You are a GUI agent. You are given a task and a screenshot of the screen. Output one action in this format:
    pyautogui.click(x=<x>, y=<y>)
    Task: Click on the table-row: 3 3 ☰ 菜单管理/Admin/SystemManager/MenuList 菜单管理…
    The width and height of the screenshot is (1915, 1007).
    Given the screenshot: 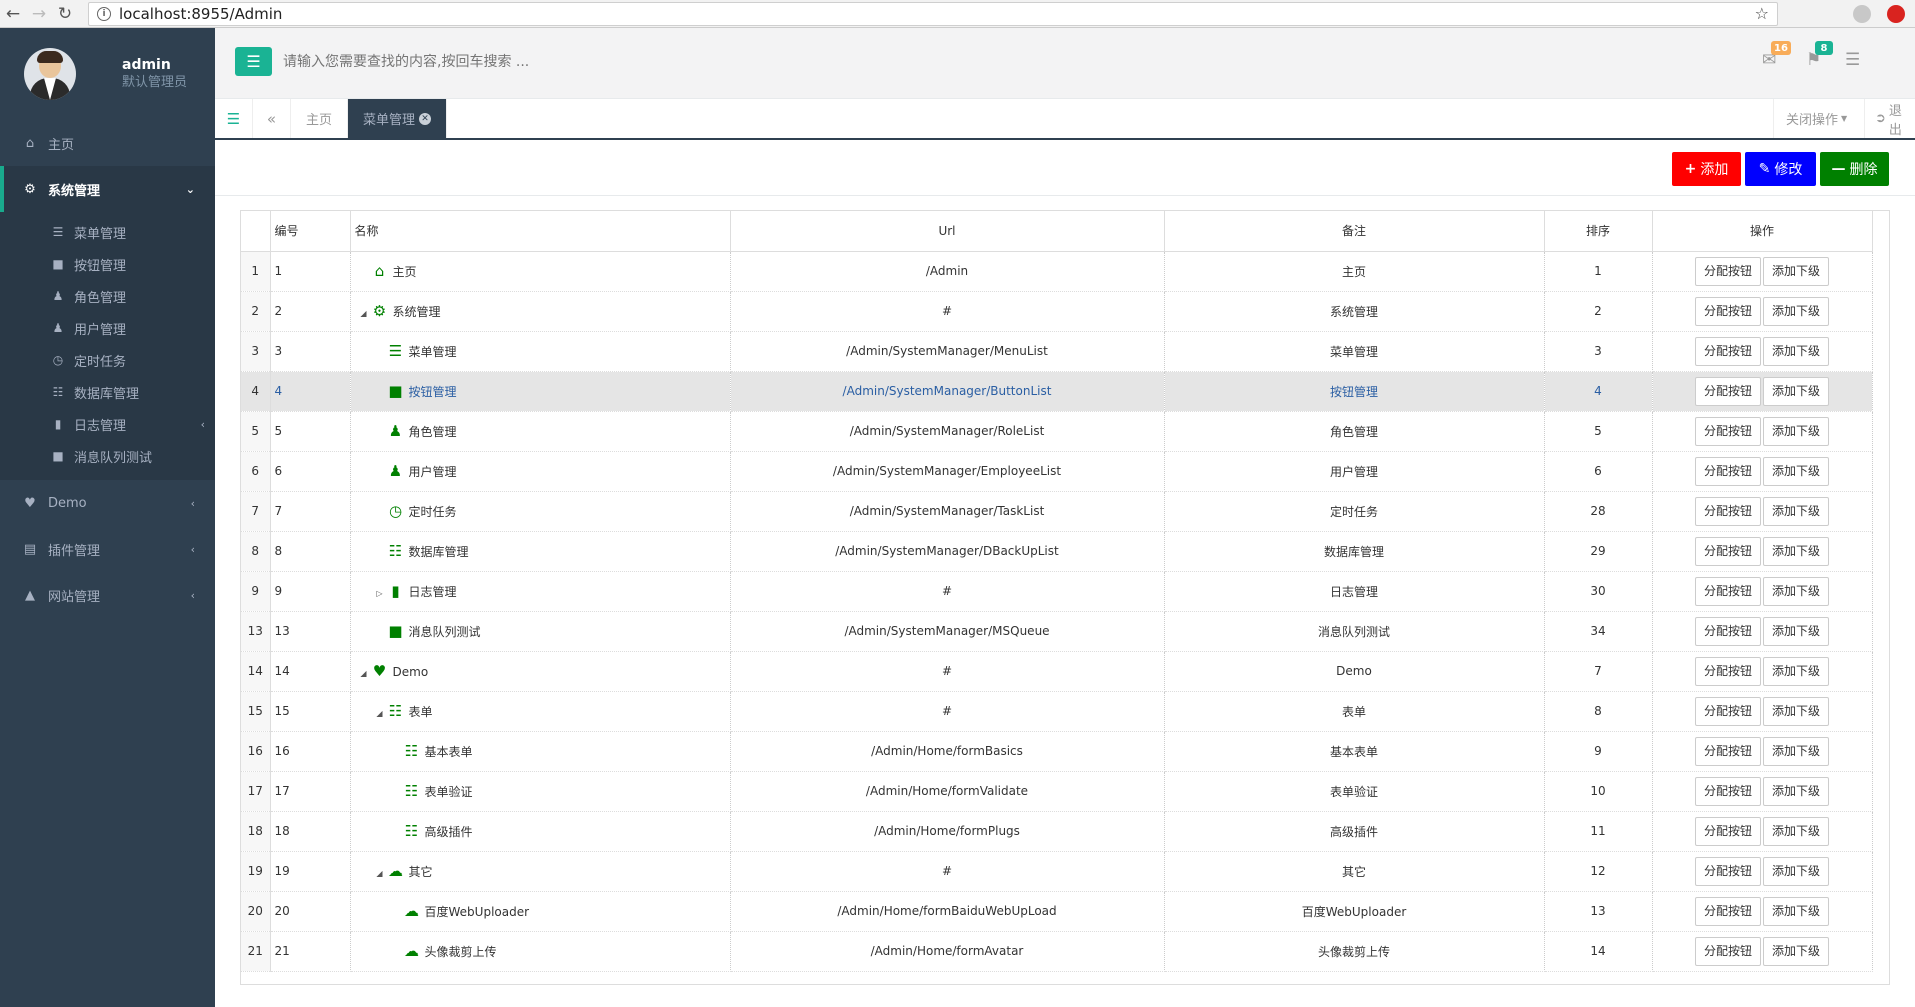 What is the action you would take?
    pyautogui.click(x=1057, y=351)
    